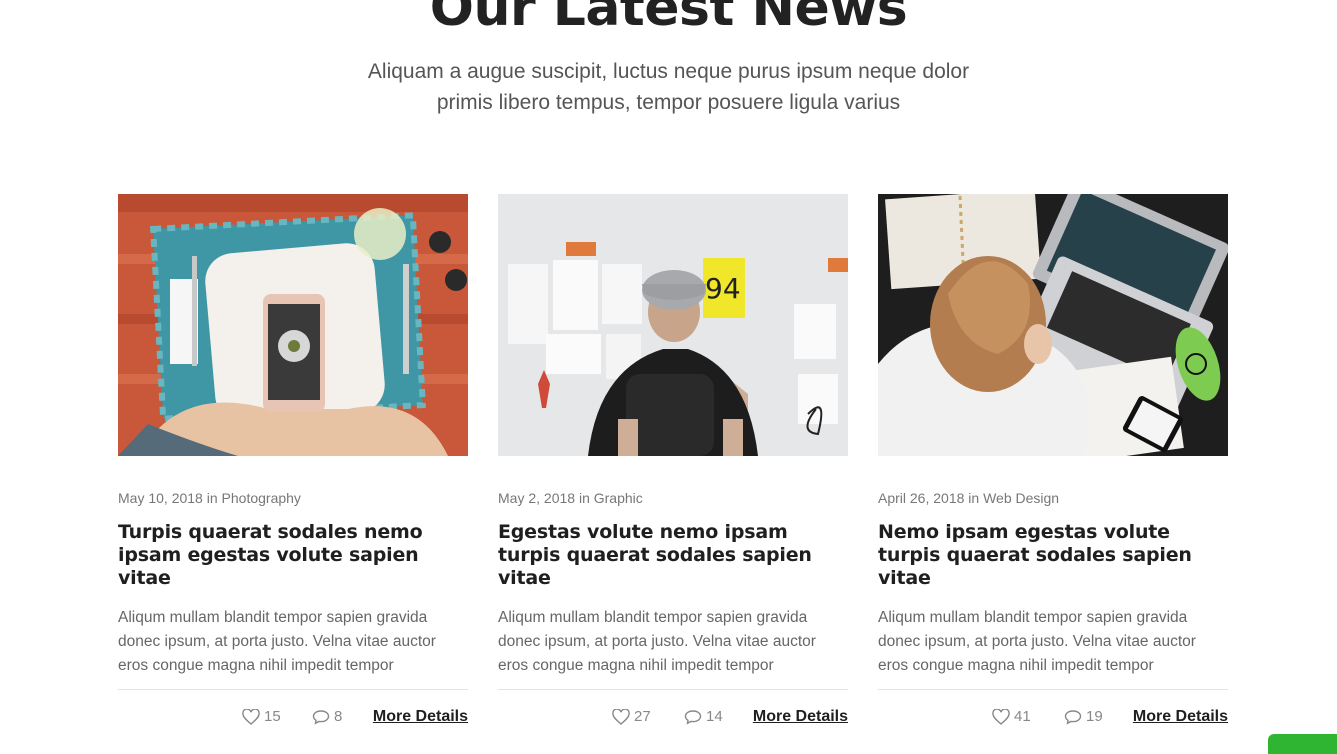 This screenshot has height=754, width=1337. I want to click on food-photo-phone-image, so click(293, 325).